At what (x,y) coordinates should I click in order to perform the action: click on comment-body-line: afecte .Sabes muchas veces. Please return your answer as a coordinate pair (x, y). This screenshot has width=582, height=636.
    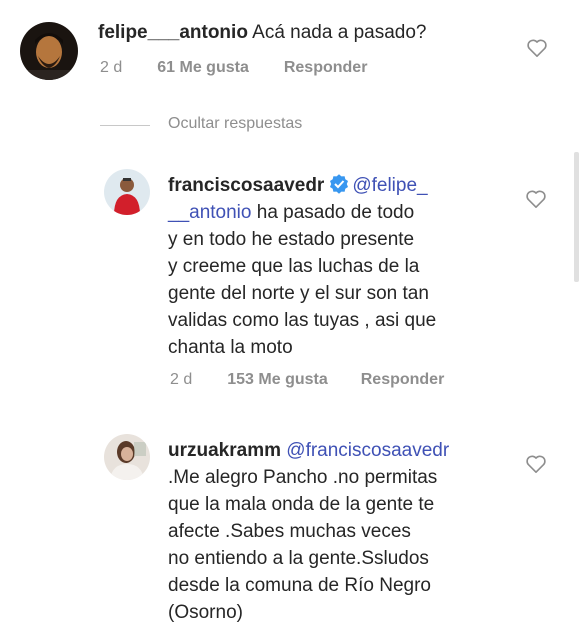
    Looking at the image, I should click on (289, 531).